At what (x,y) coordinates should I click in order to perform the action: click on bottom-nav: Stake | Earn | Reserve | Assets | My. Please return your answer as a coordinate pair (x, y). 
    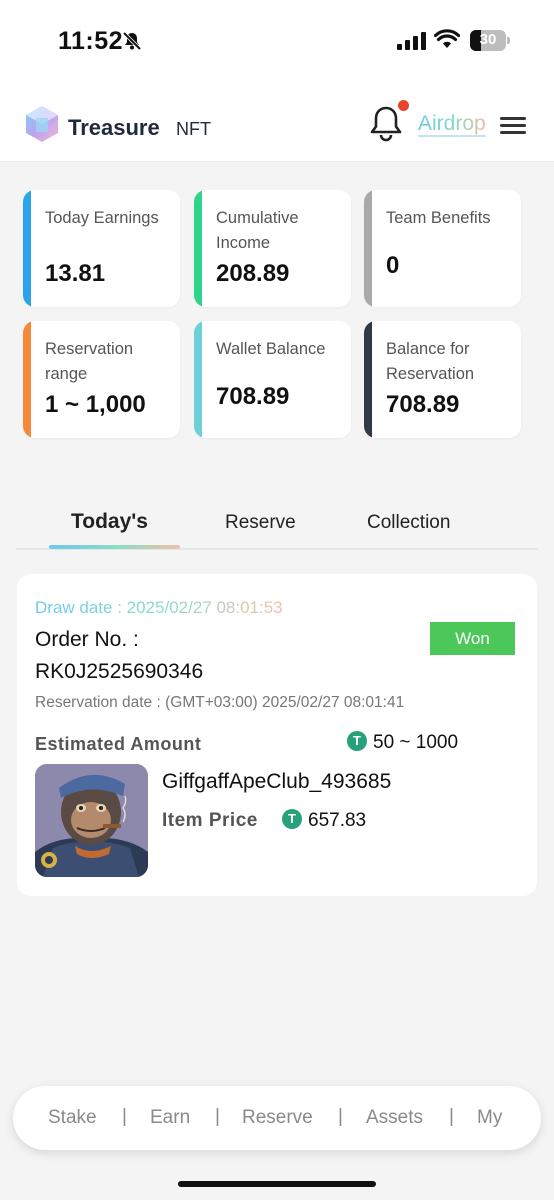
    Looking at the image, I should click on (277, 1118).